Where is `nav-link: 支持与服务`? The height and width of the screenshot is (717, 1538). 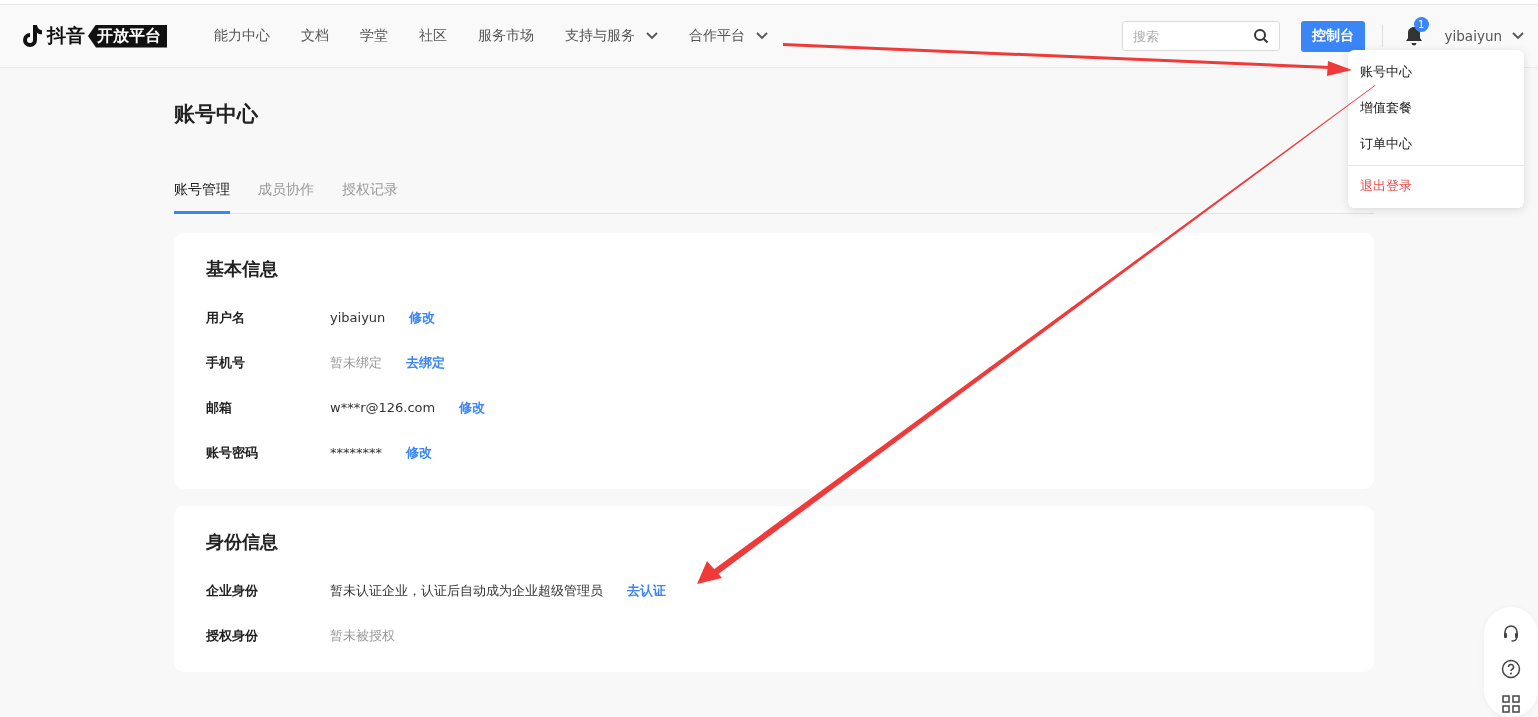 nav-link: 支持与服务 is located at coordinates (611, 36).